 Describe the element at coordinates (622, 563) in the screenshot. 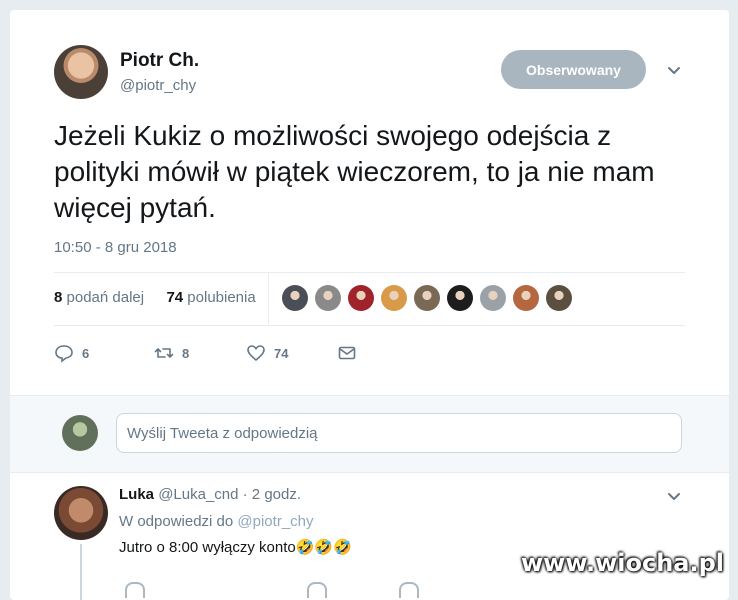

I see `watermark: www.wiocha.pl` at that location.